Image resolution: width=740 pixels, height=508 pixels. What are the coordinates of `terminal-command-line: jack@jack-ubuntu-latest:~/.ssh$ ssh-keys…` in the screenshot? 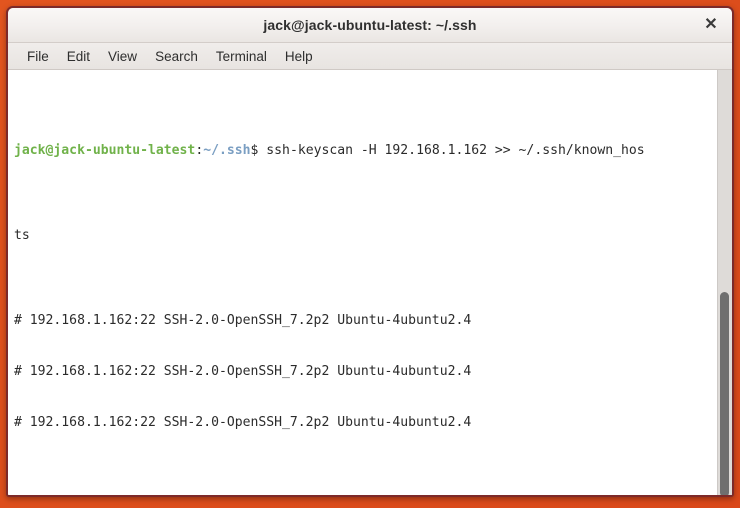 It's located at (365, 150).